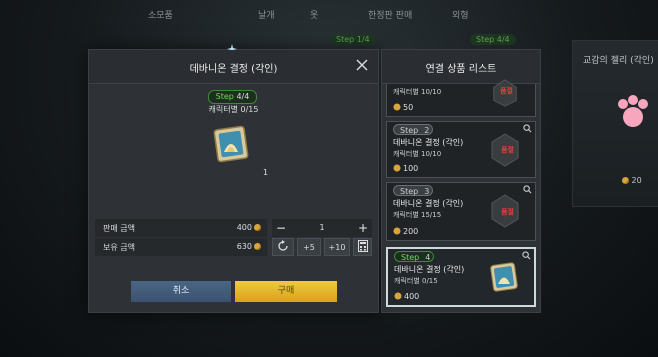  I want to click on item-price: 400, so click(406, 296).